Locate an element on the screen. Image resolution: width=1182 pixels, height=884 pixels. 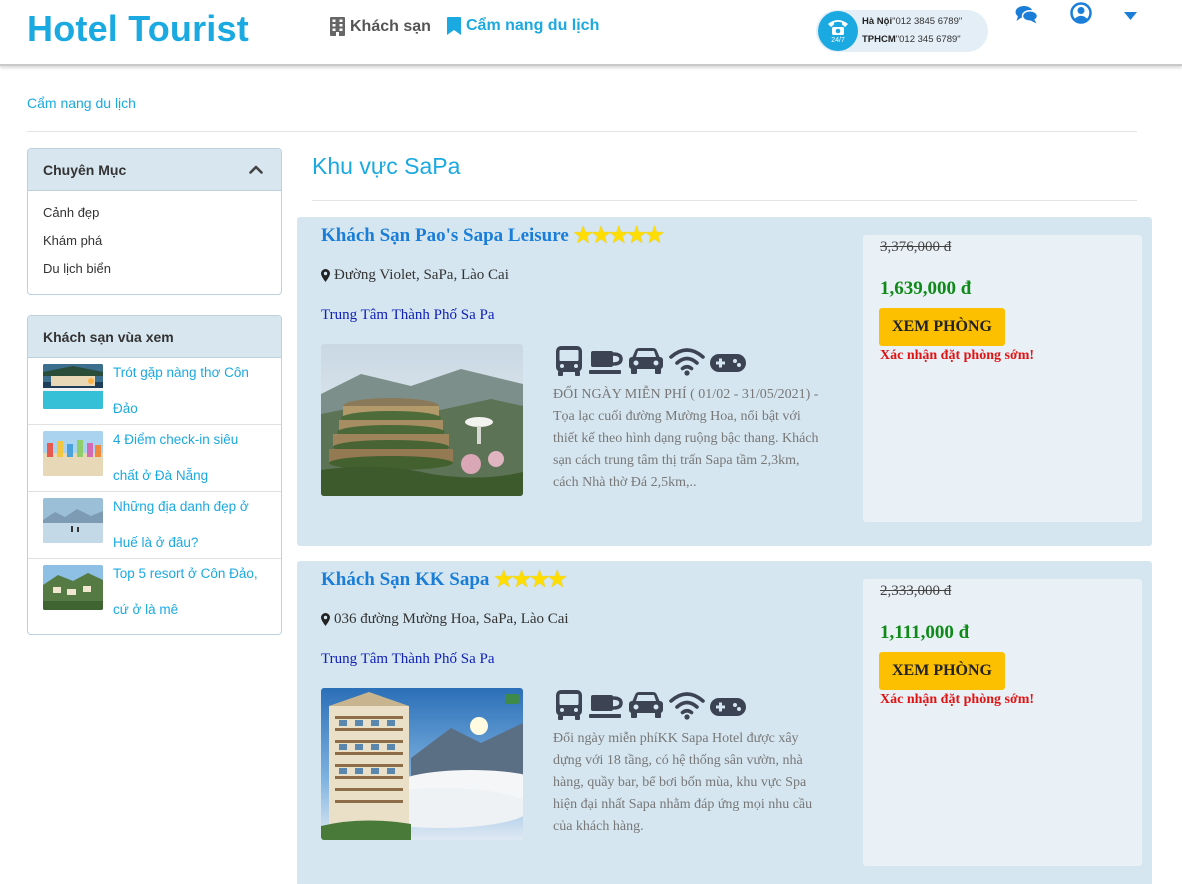
hotel-address: 036 đường Mường Hoa, SaPa, Lào Cai is located at coordinates (445, 619).